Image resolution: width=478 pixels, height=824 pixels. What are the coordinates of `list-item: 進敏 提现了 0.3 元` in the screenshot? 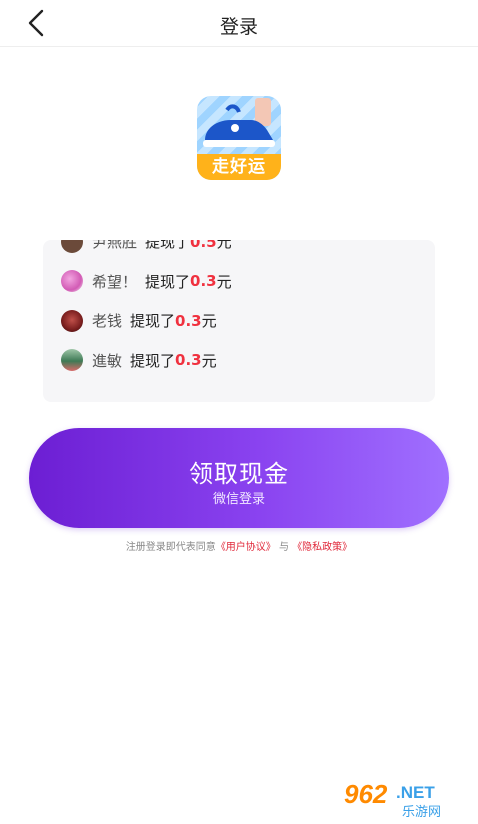 It's located at (239, 361).